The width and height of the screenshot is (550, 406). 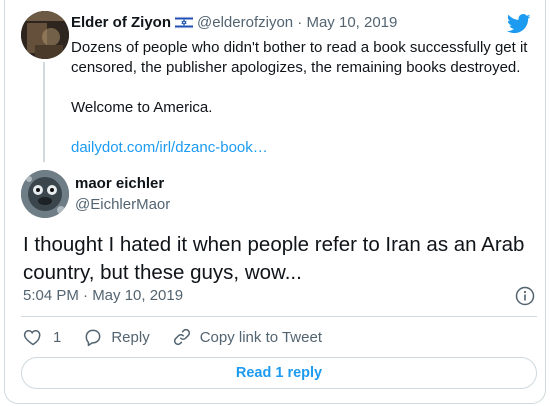 I want to click on copy-link-button: Copy link to Tweet, so click(x=247, y=337).